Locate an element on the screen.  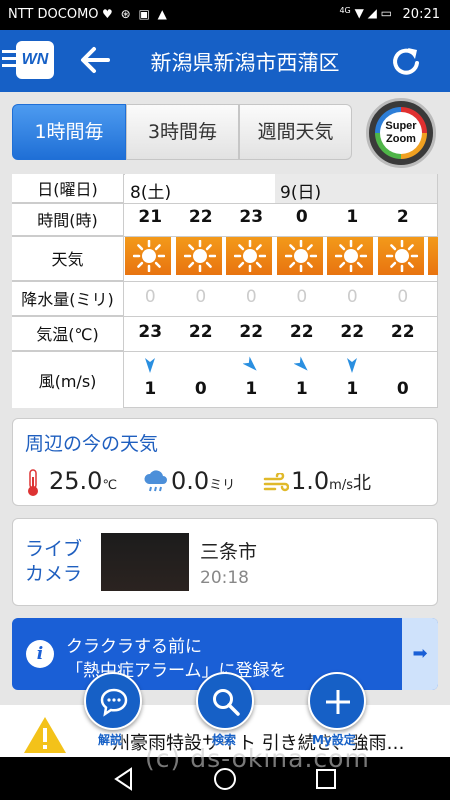
app-header: WN 新潟県新潟市西蒲区 is located at coordinates (225, 61).